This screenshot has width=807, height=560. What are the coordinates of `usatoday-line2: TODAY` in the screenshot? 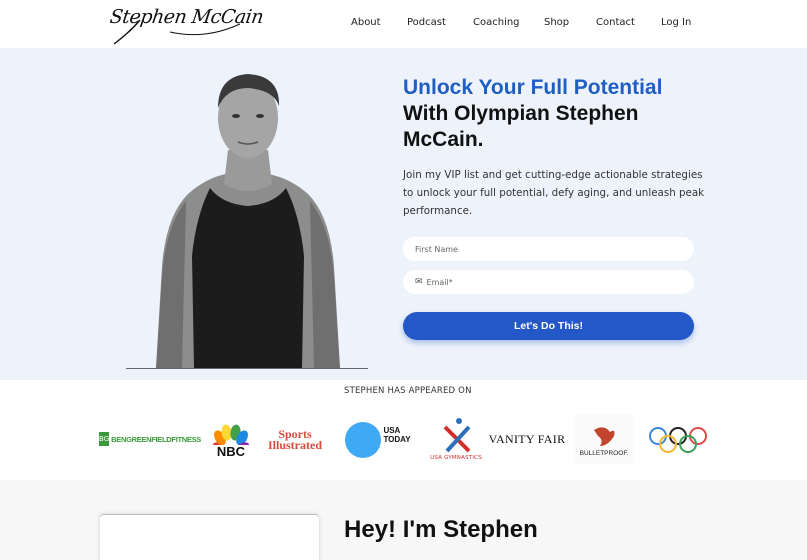 It's located at (397, 439).